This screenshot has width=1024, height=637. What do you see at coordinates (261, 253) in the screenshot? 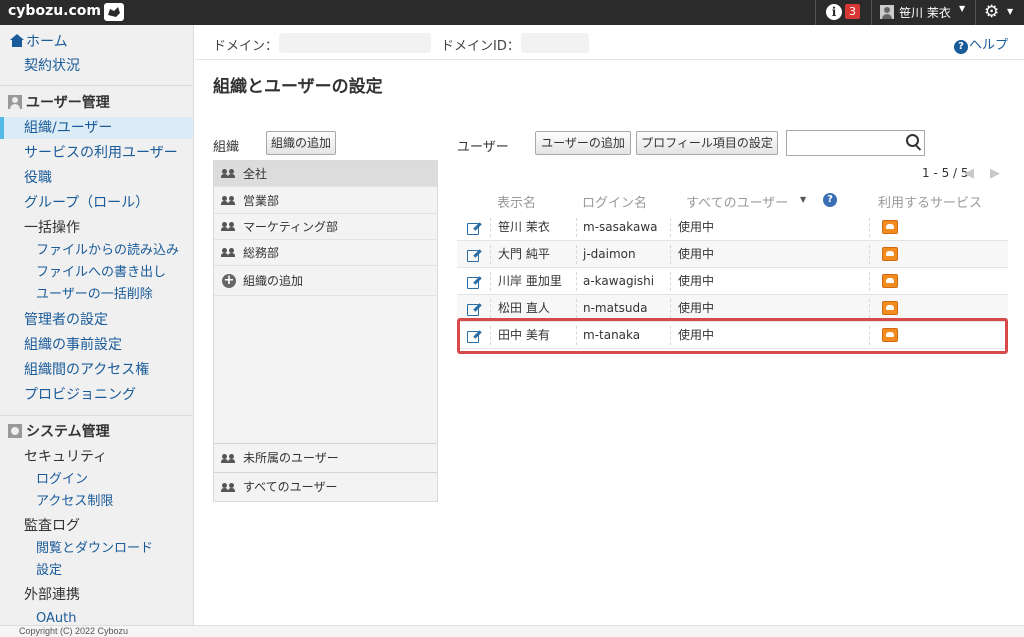
I see `org-item-label: 総務部` at bounding box center [261, 253].